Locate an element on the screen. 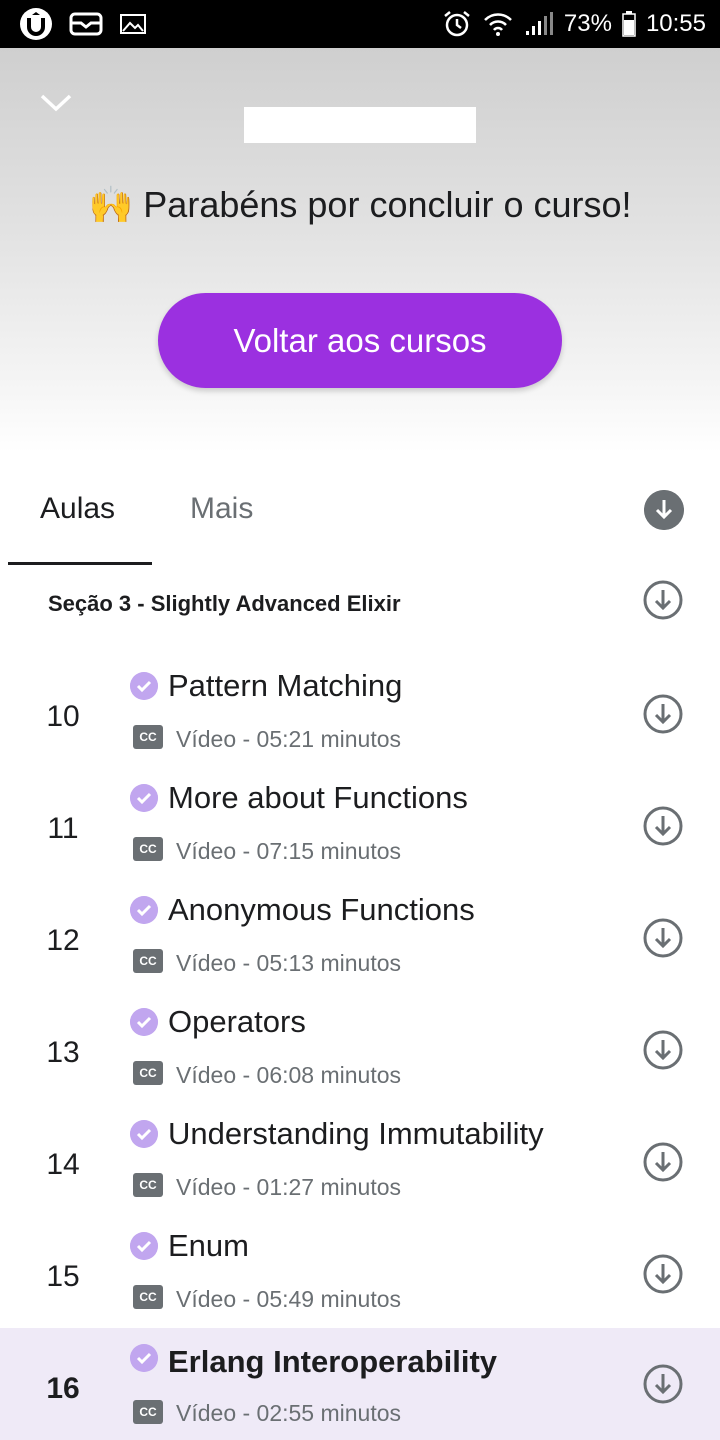 The width and height of the screenshot is (720, 1440). lecture-number: 15 is located at coordinates (63, 1276).